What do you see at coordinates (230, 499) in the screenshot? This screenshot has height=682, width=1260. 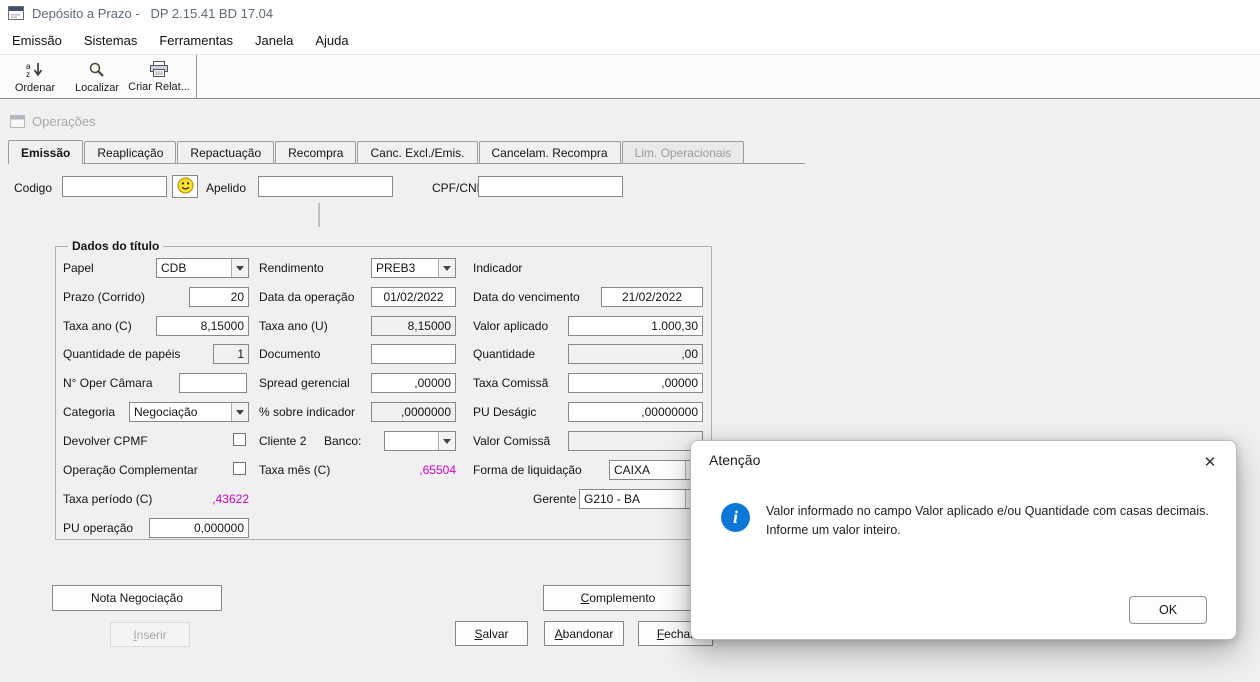 I see `taxa-periodo-value: ,43622` at bounding box center [230, 499].